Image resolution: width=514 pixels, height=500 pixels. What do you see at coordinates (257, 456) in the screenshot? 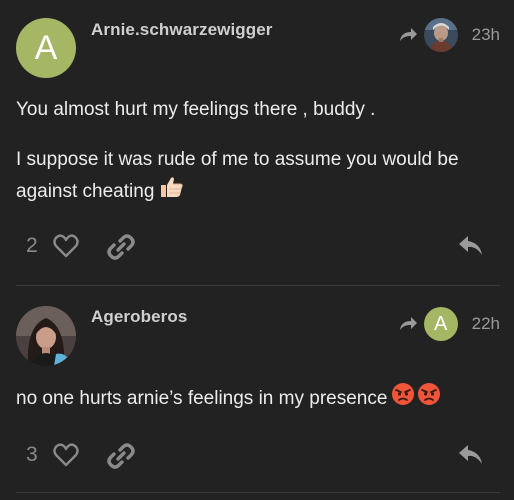
I see `post-actions: 3` at bounding box center [257, 456].